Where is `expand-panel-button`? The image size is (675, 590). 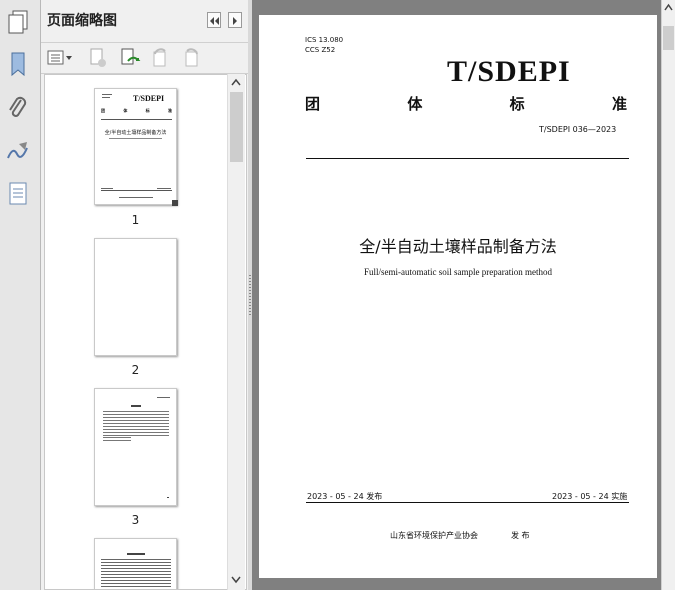 expand-panel-button is located at coordinates (235, 20).